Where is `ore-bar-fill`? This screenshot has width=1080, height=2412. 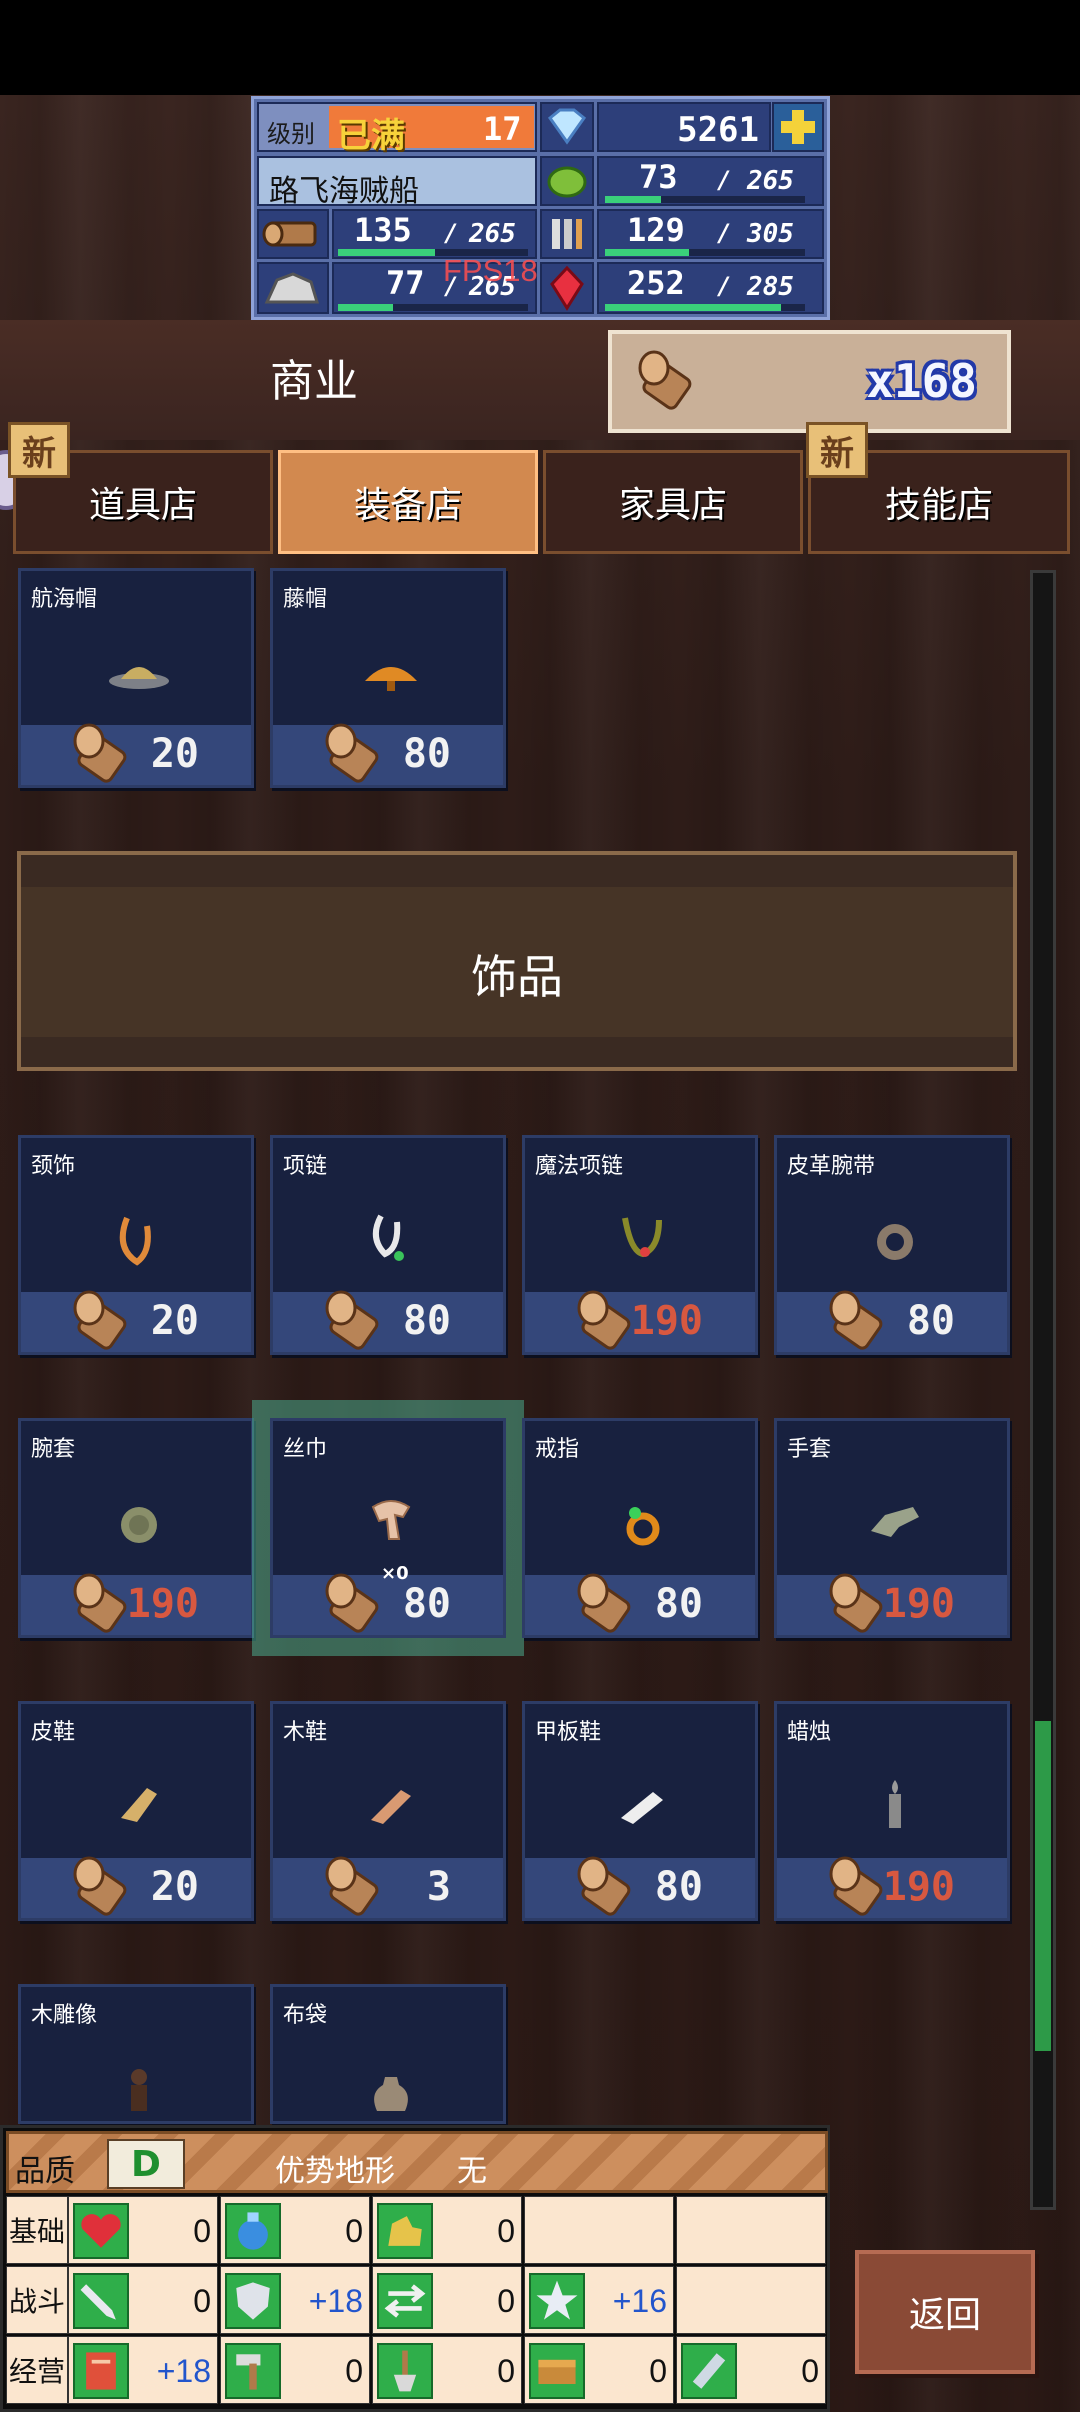
ore-bar-fill is located at coordinates (365, 307).